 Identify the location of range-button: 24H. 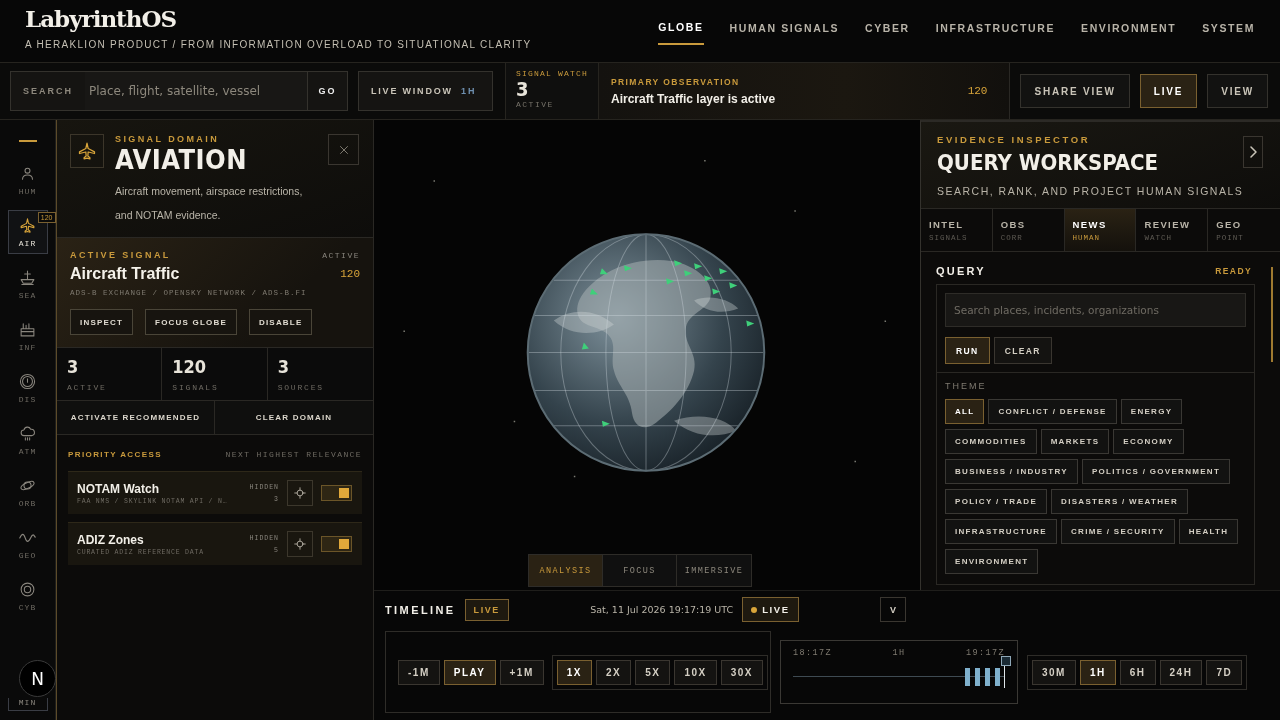
(1181, 672).